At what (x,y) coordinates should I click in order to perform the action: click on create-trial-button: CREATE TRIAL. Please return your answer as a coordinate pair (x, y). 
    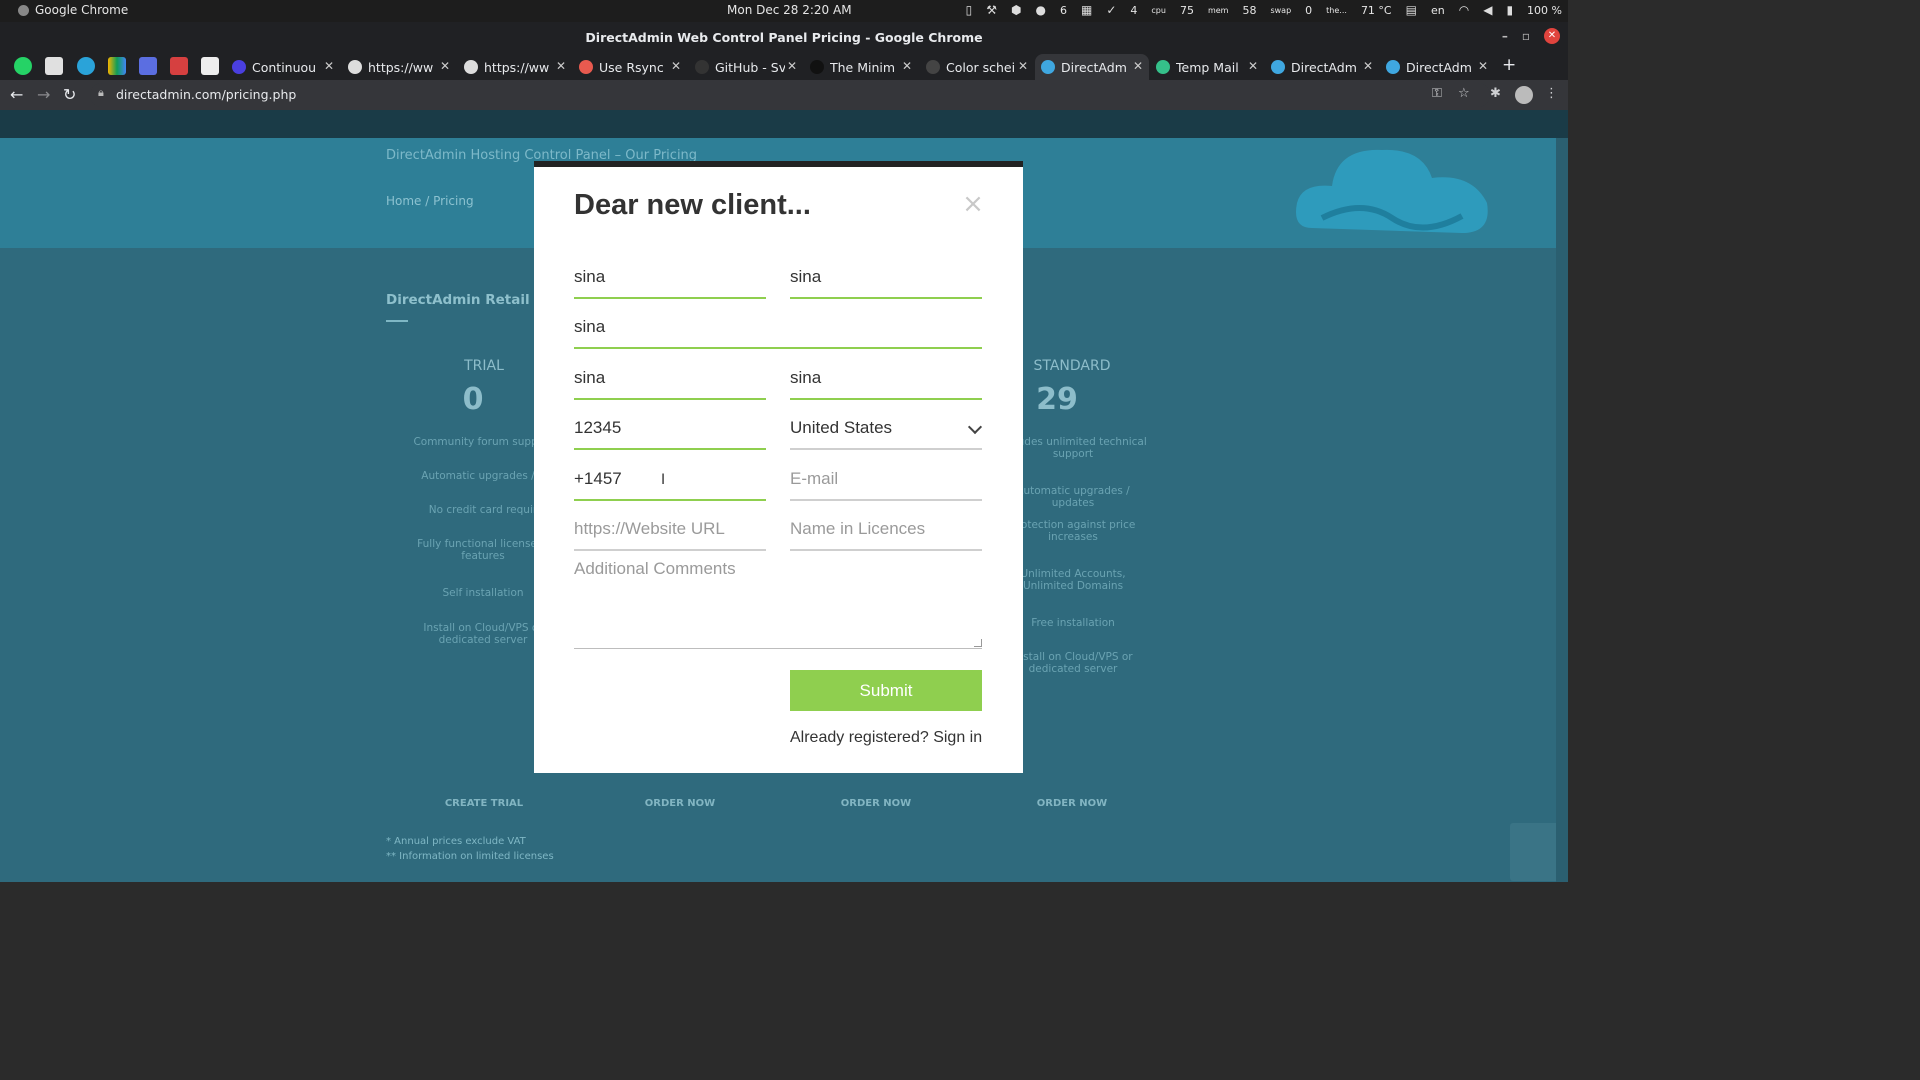
    Looking at the image, I should click on (484, 803).